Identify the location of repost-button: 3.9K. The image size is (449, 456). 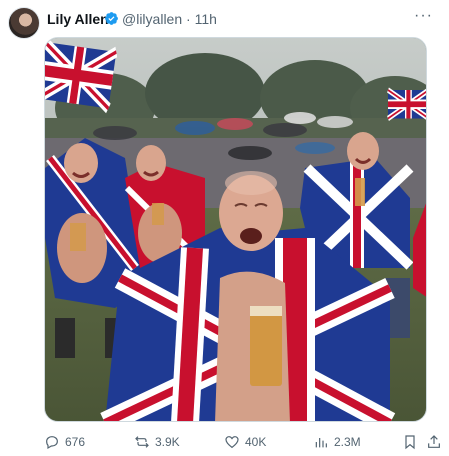
(157, 442).